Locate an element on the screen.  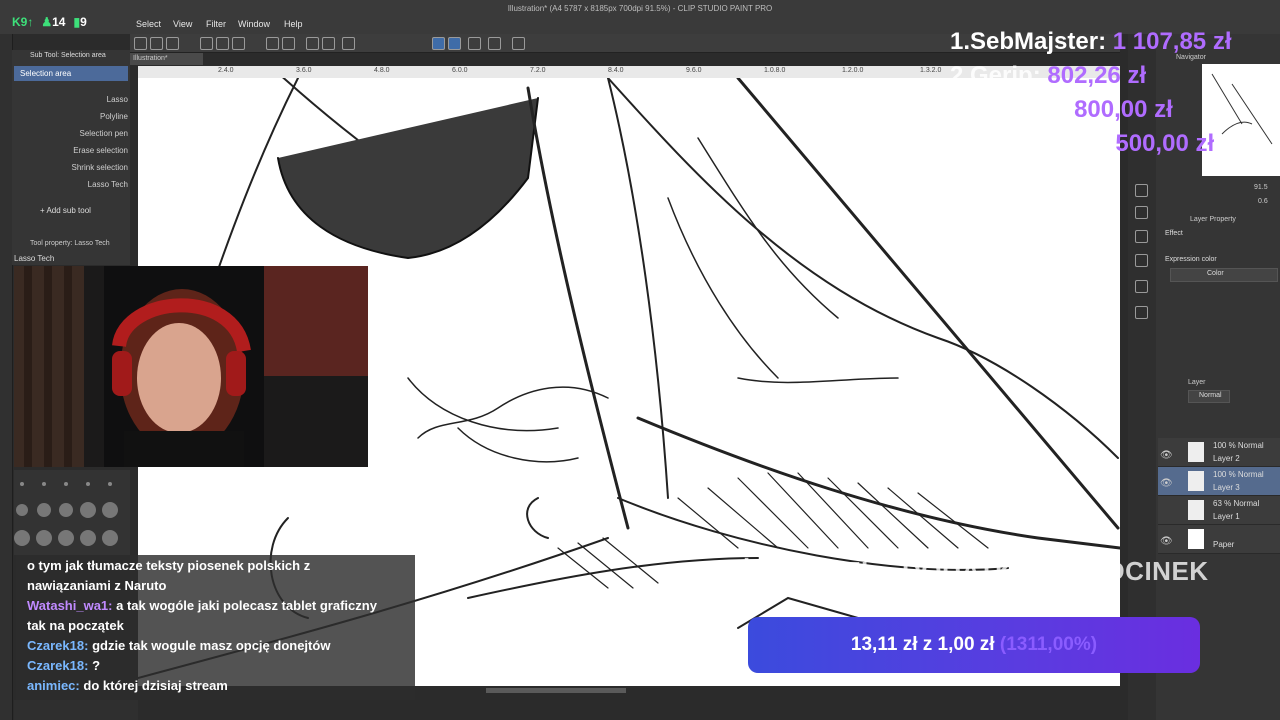
leaderboard-entry-2: 2.Gerip: 802,26 zł is located at coordinates (1048, 76).